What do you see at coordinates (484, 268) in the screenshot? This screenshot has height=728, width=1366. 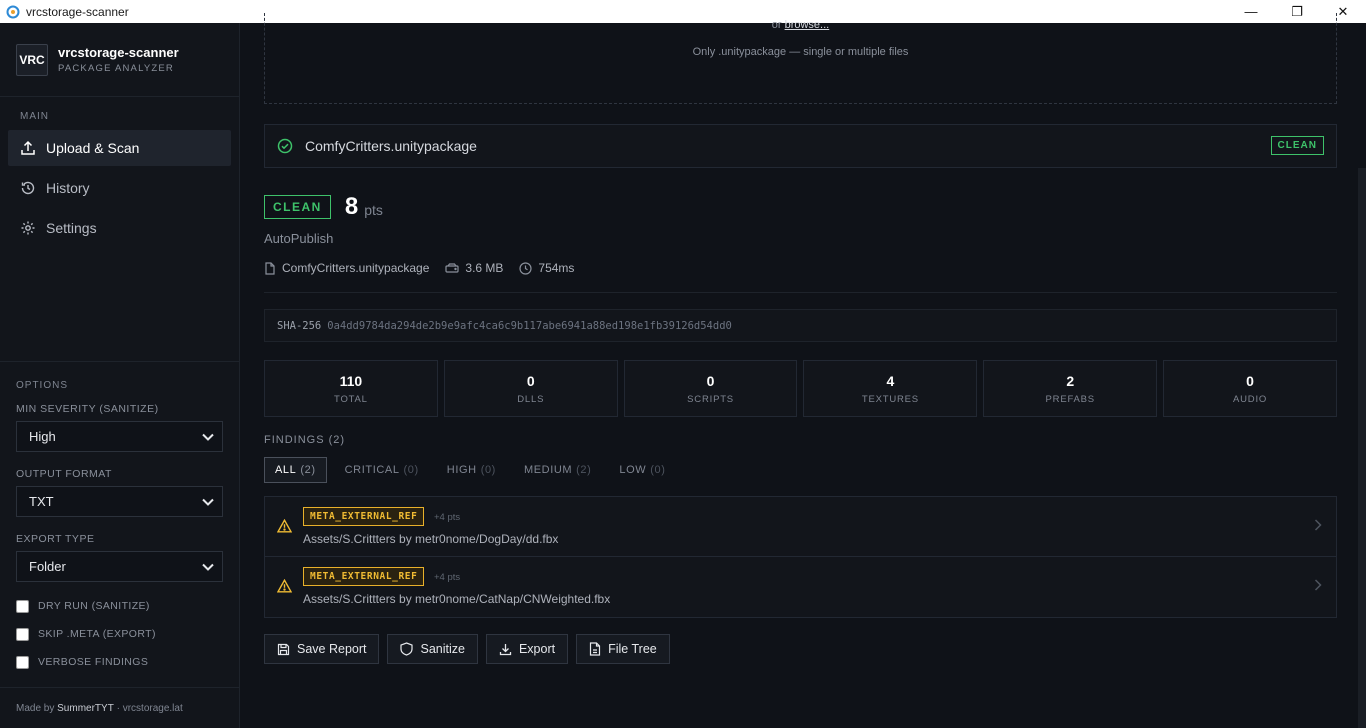 I see `meta-size: 3.6 MB` at bounding box center [484, 268].